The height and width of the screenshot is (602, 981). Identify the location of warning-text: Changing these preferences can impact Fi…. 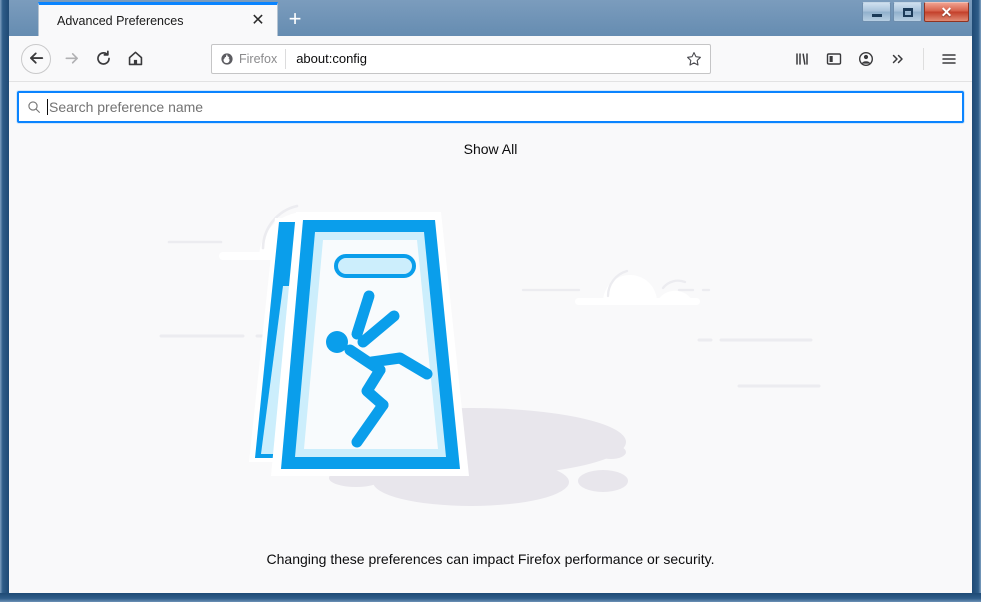
(490, 559).